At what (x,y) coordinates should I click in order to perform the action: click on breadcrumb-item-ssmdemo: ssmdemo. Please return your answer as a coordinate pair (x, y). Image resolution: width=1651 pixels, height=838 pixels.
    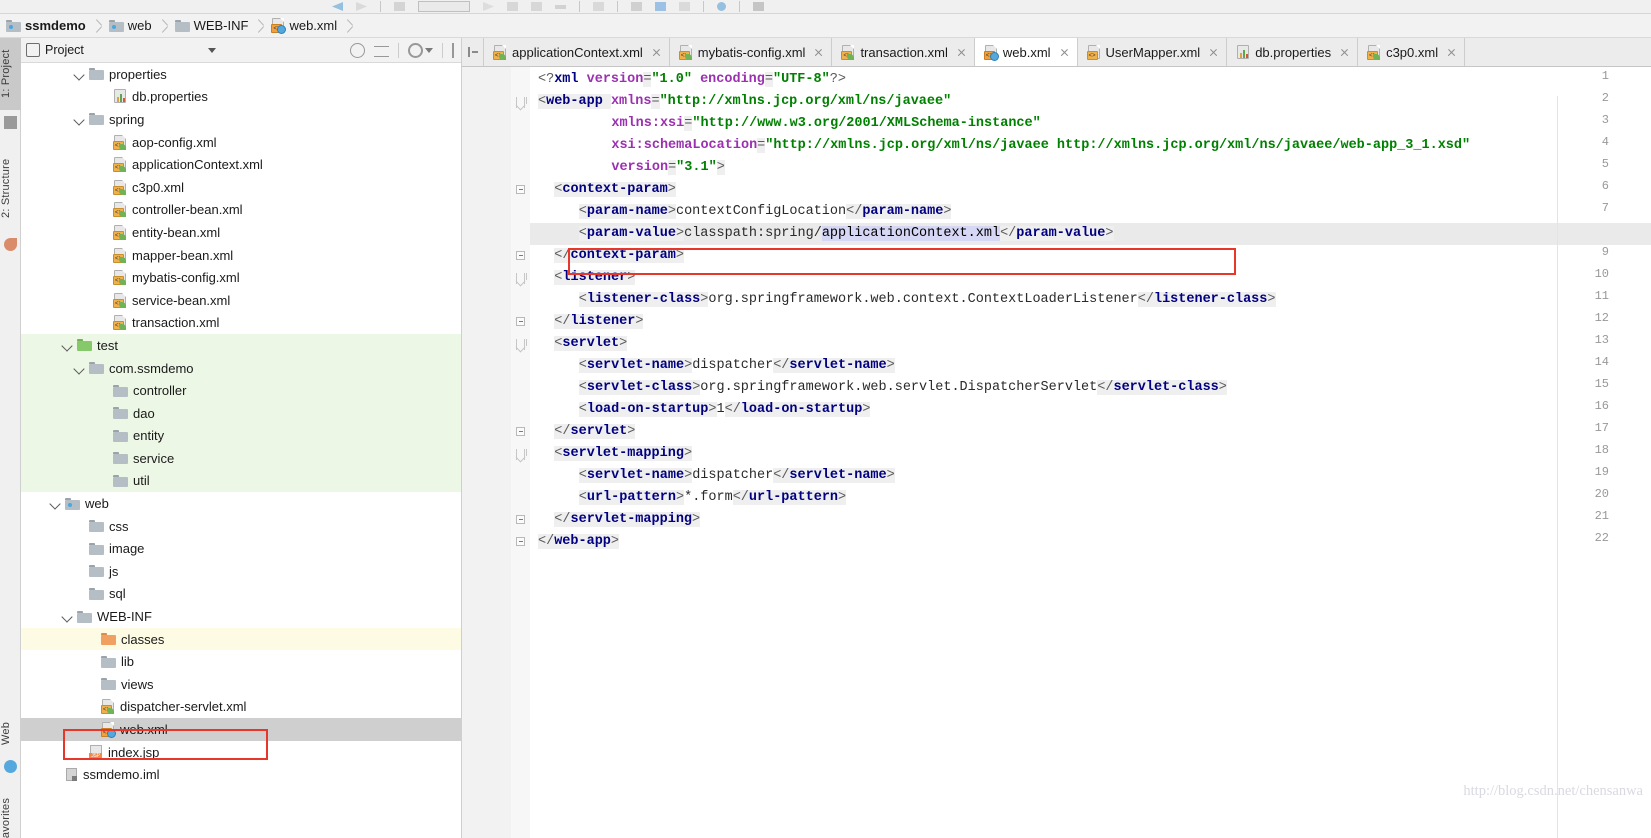
    Looking at the image, I should click on (46, 26).